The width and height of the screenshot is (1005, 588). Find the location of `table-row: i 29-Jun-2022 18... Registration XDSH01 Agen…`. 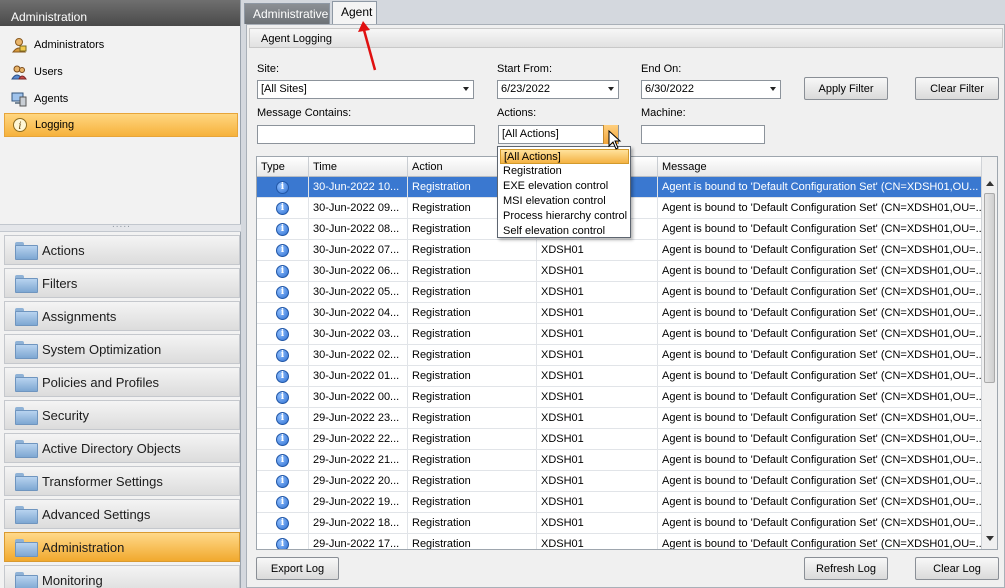

table-row: i 29-Jun-2022 18... Registration XDSH01 Agen… is located at coordinates (619, 523).